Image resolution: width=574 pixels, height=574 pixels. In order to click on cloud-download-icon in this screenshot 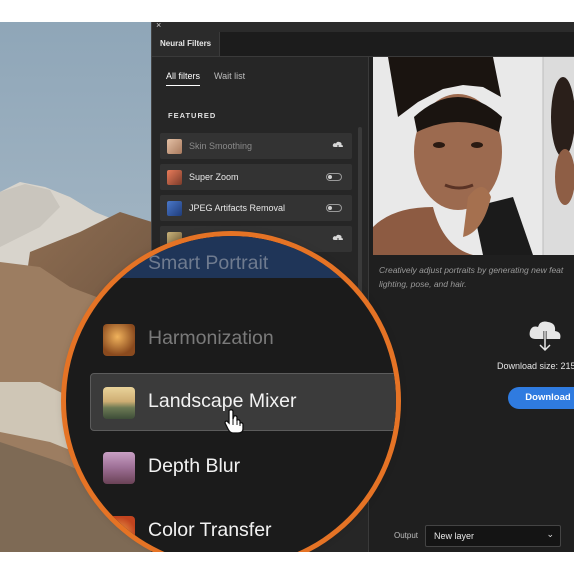, I will do `click(338, 146)`.